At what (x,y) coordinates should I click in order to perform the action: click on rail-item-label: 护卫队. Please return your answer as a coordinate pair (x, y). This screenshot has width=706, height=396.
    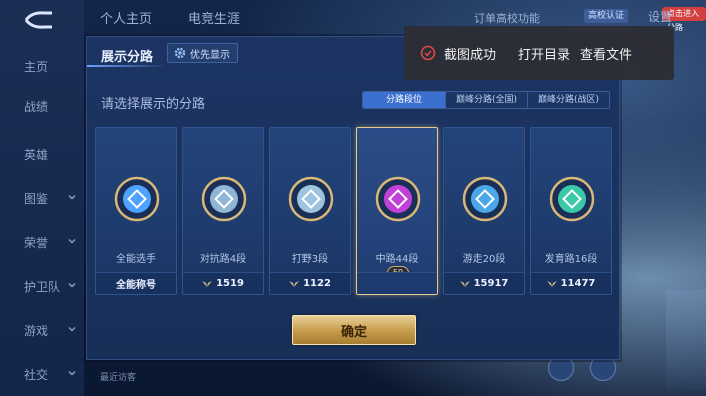
    Looking at the image, I should click on (42, 286).